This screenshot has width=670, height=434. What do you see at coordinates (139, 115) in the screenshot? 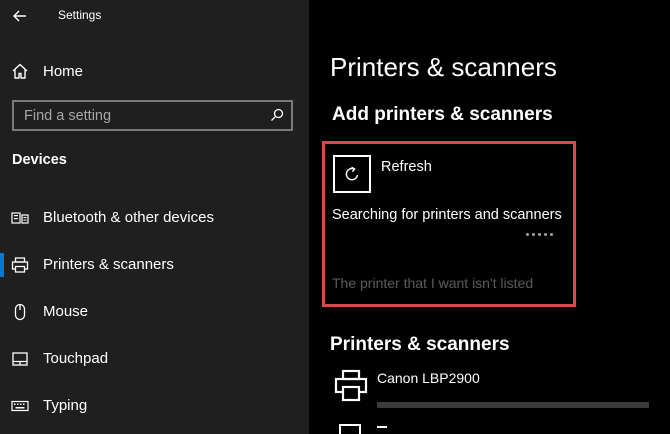
I see `search-input` at bounding box center [139, 115].